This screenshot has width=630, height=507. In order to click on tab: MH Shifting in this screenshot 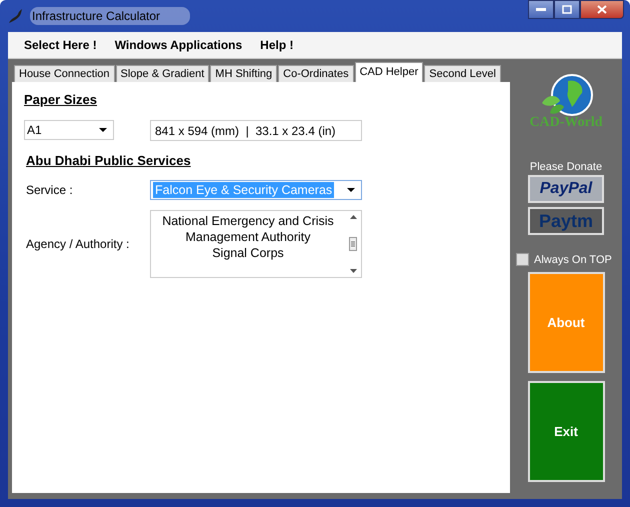, I will do `click(244, 73)`.